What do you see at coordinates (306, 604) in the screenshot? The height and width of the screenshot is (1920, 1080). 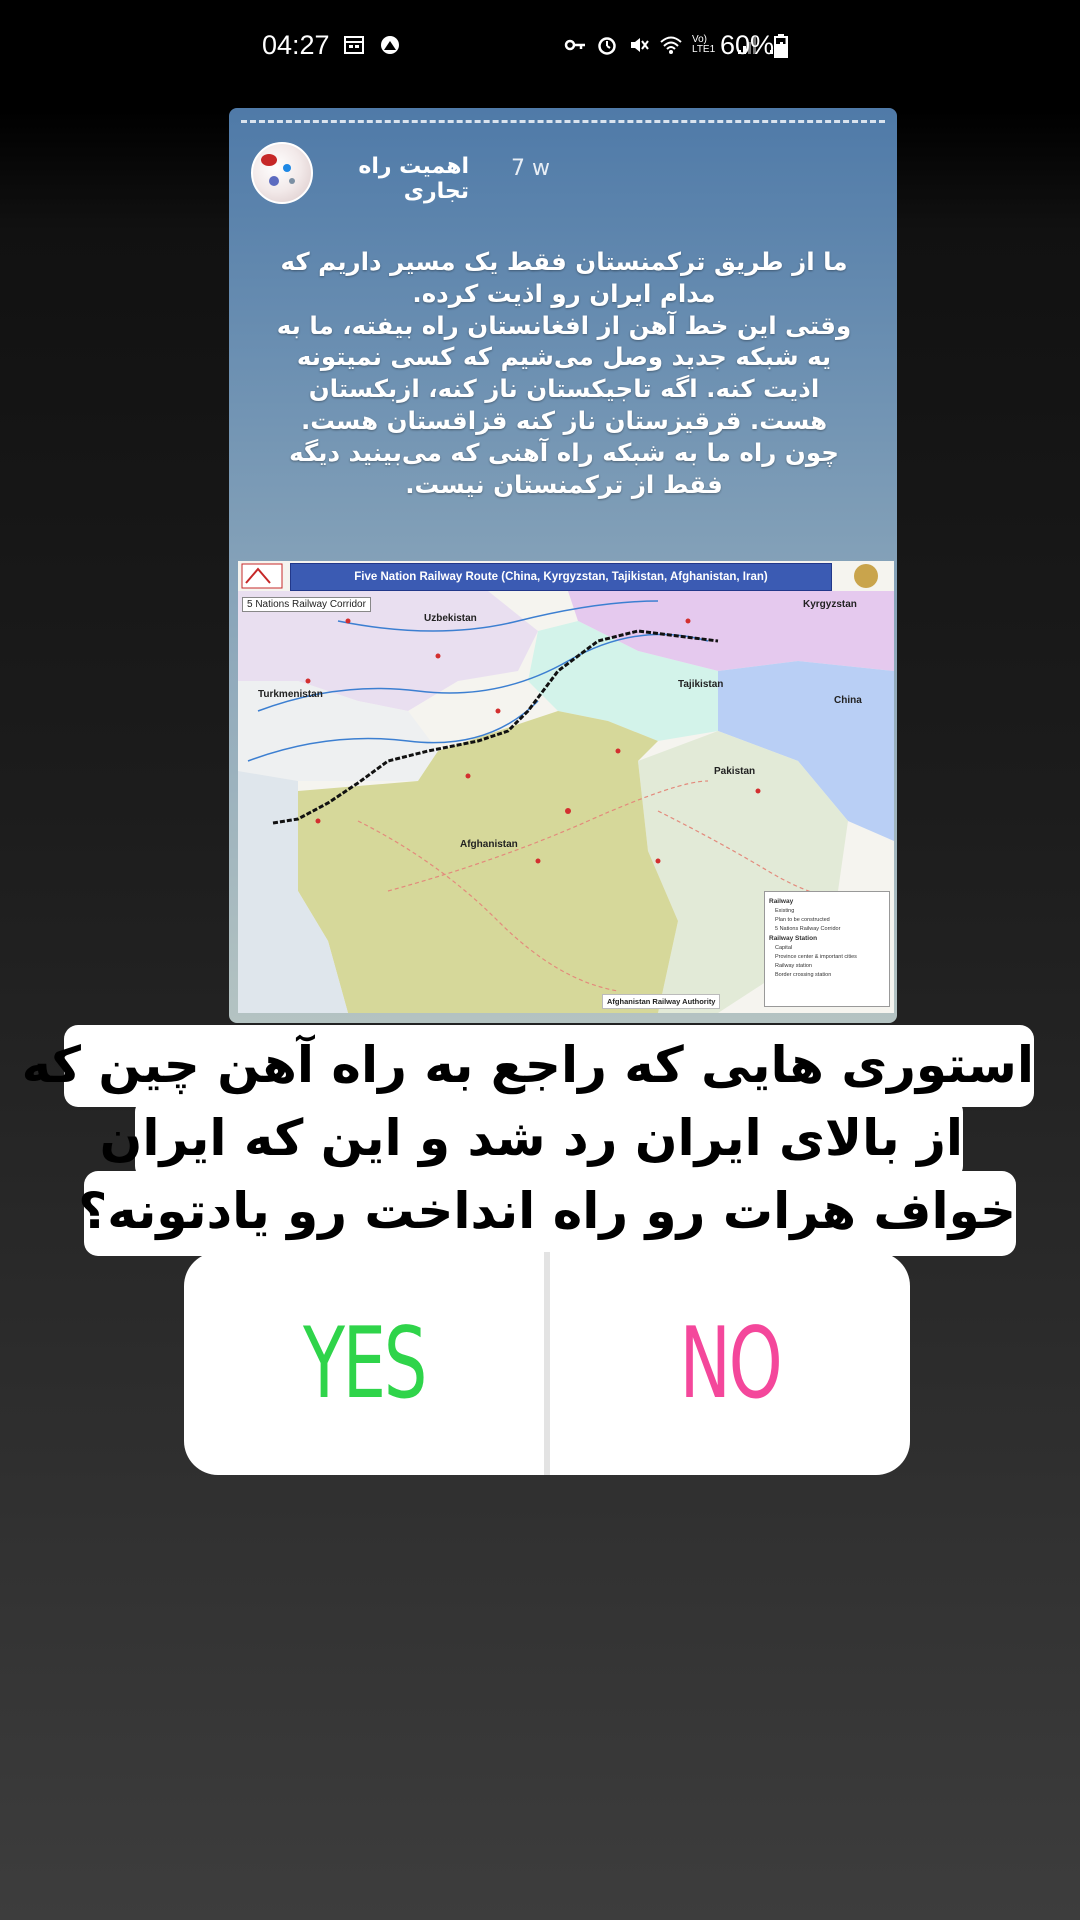 I see `map-corridor-label: 5 Nations Railway Corridor` at bounding box center [306, 604].